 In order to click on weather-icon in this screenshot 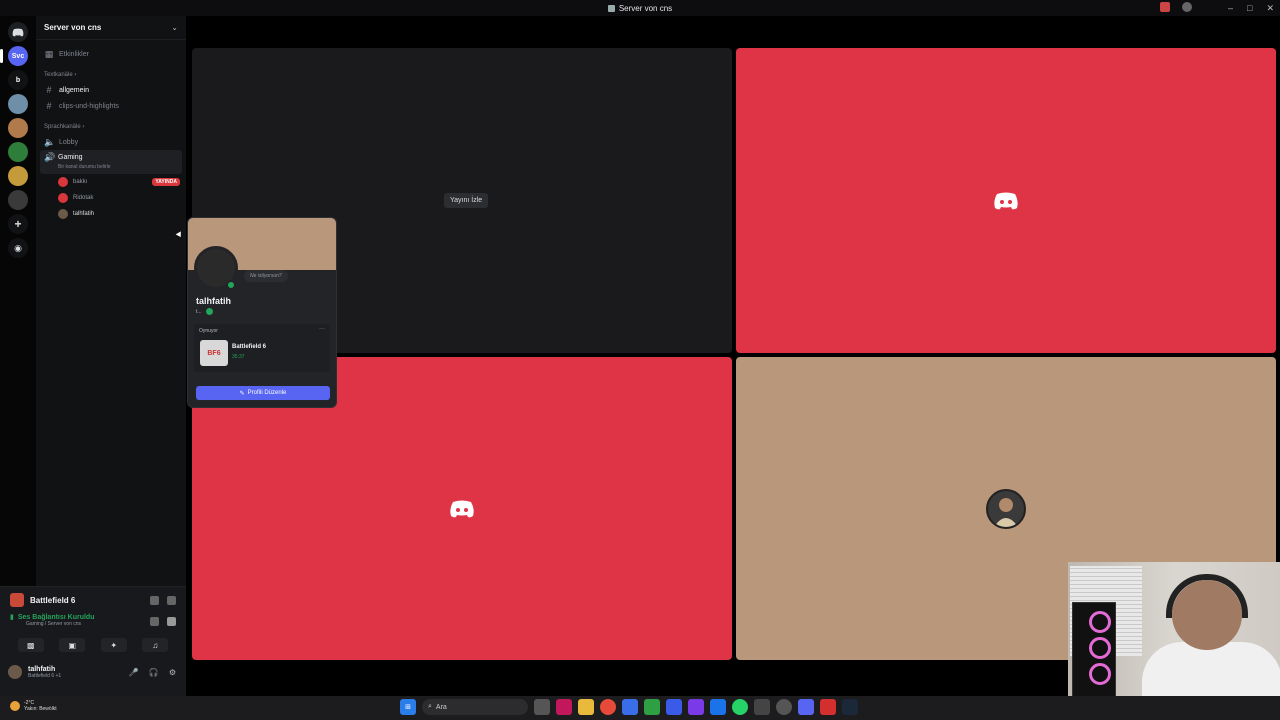, I will do `click(15, 706)`.